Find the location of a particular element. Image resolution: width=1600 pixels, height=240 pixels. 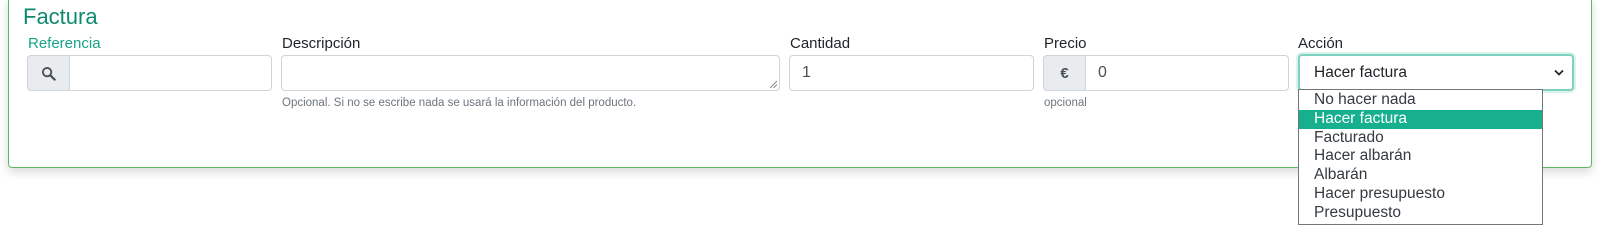

precio-value: 0 is located at coordinates (1102, 72).